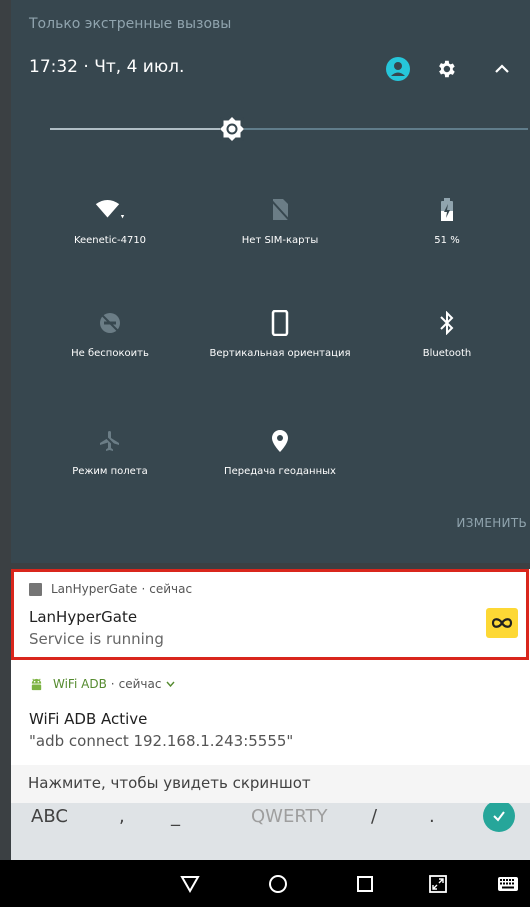 Image resolution: width=530 pixels, height=907 pixels. I want to click on tile-do-not-disturb-label: Не беспокоить, so click(110, 353).